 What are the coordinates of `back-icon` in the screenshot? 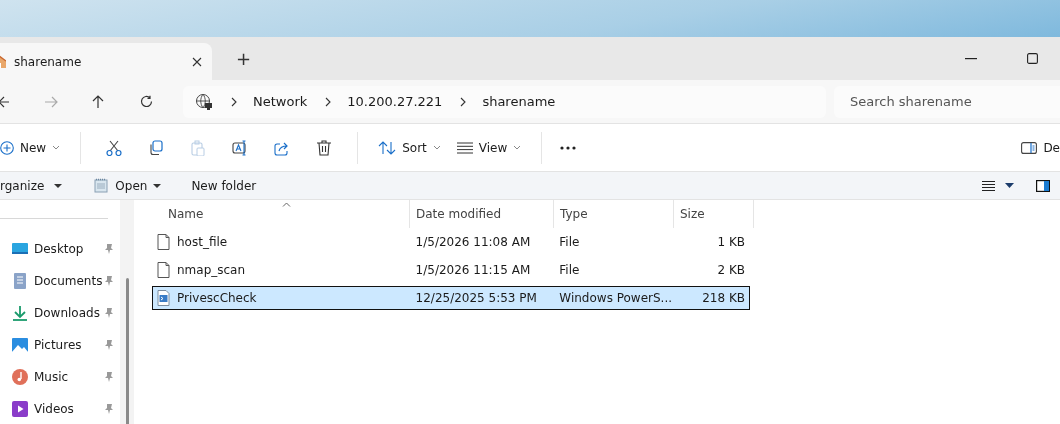 It's located at (5, 101).